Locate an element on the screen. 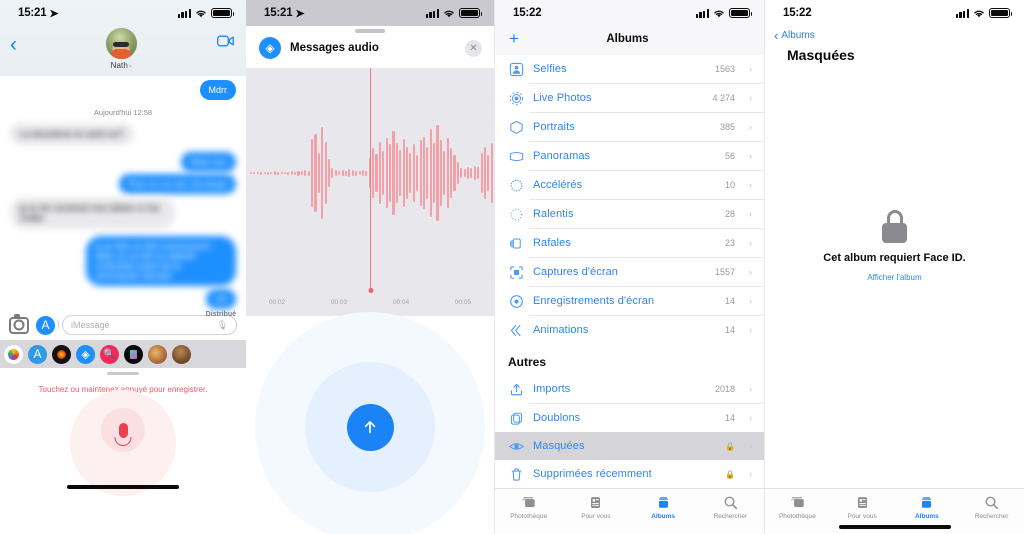 This screenshot has height=534, width=1024. message-bubble-incoming: La deuxième en août oui? is located at coordinates (72, 134).